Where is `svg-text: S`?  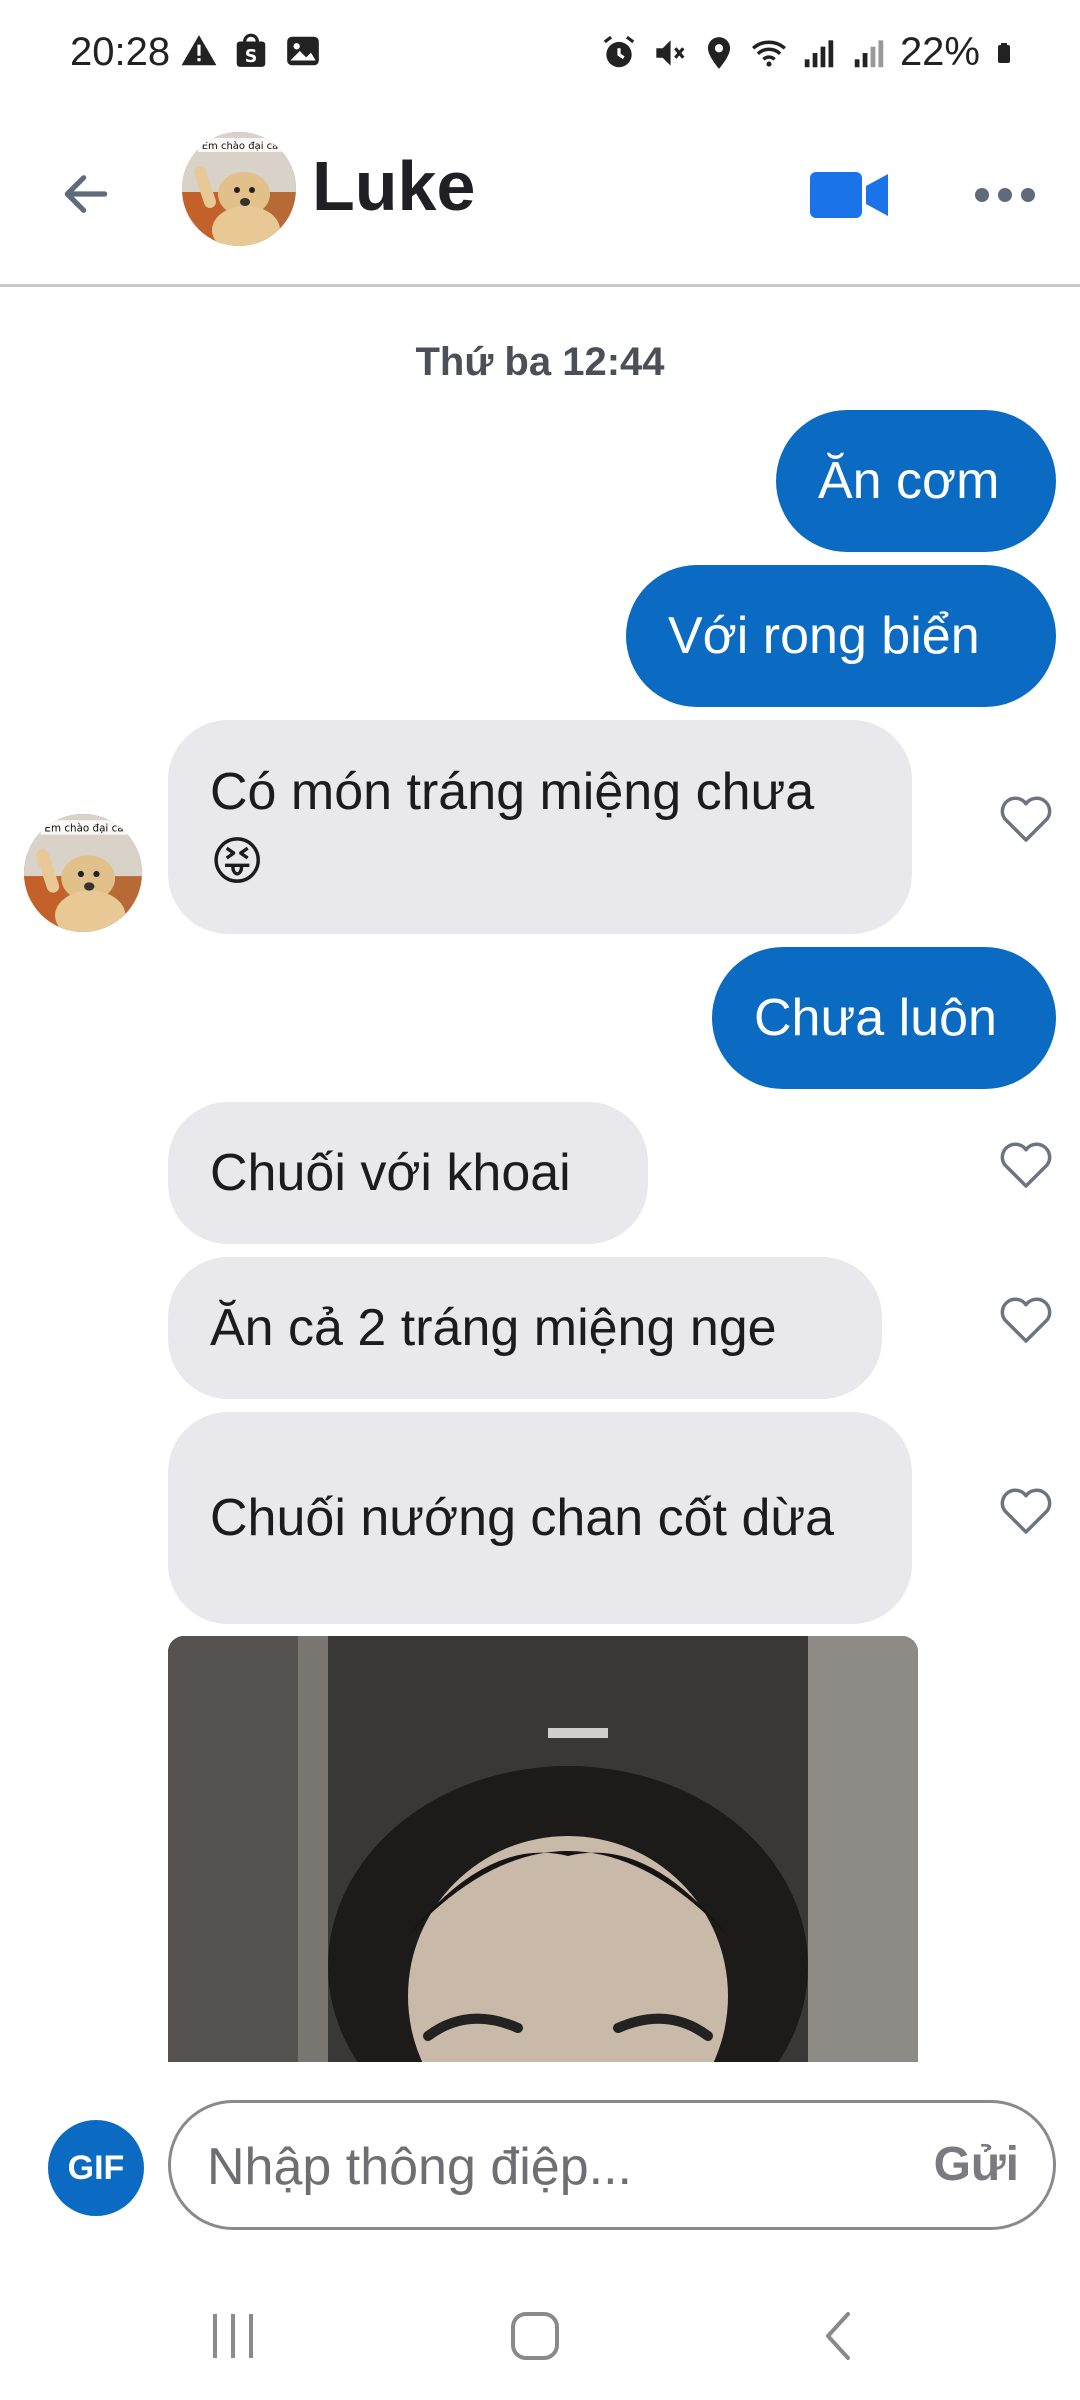
svg-text: S is located at coordinates (251, 57).